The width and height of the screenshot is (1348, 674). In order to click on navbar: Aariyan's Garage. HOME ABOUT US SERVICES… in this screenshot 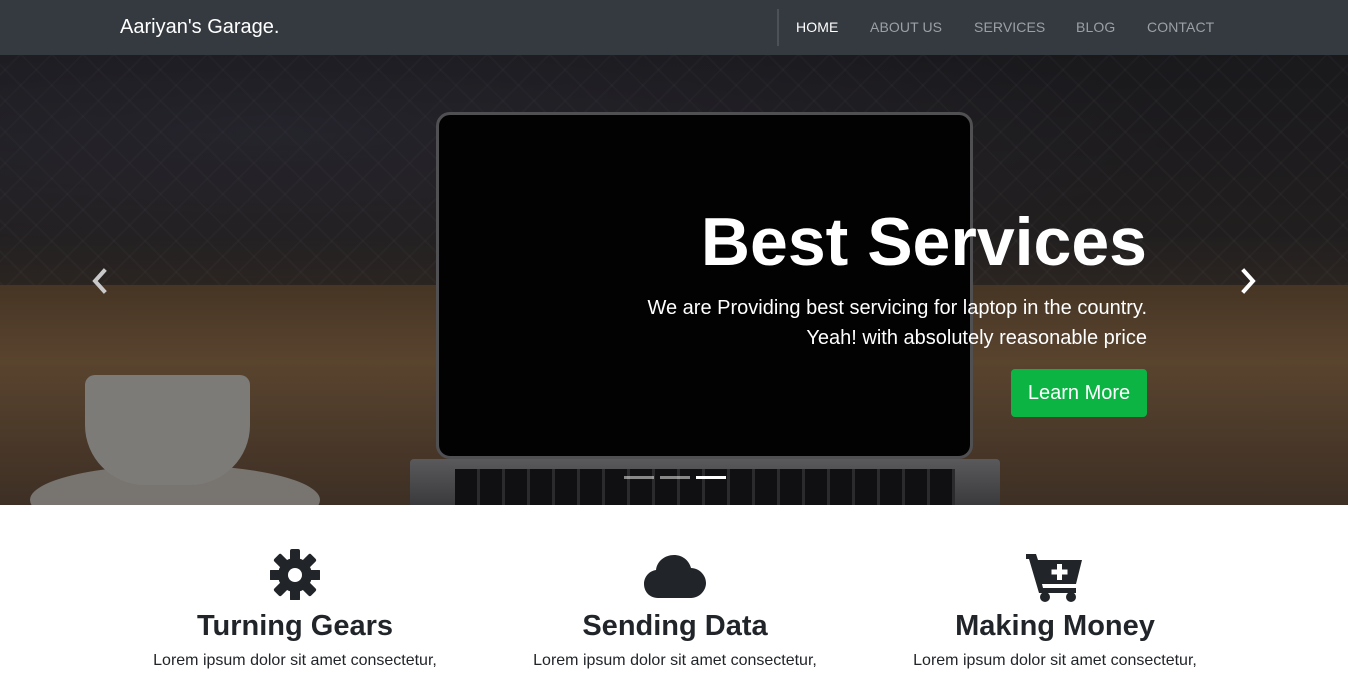, I will do `click(674, 27)`.